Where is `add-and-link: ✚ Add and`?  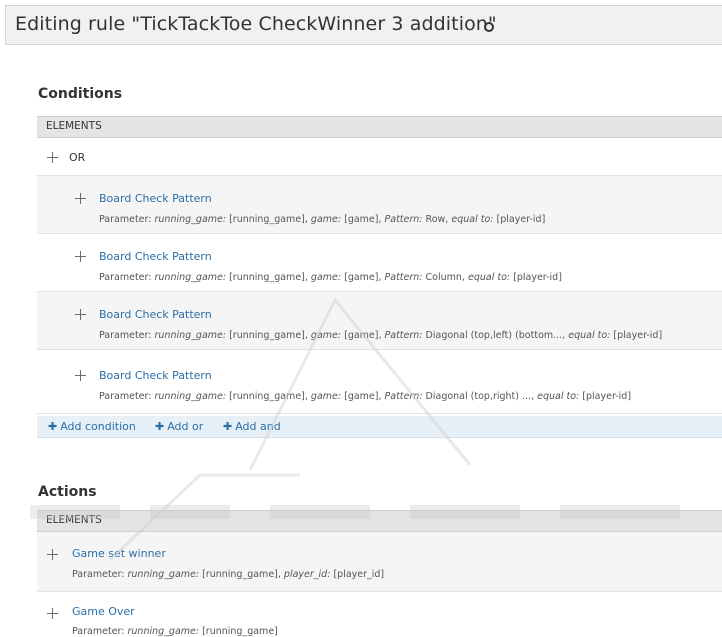
add-and-link: ✚ Add and is located at coordinates (252, 426).